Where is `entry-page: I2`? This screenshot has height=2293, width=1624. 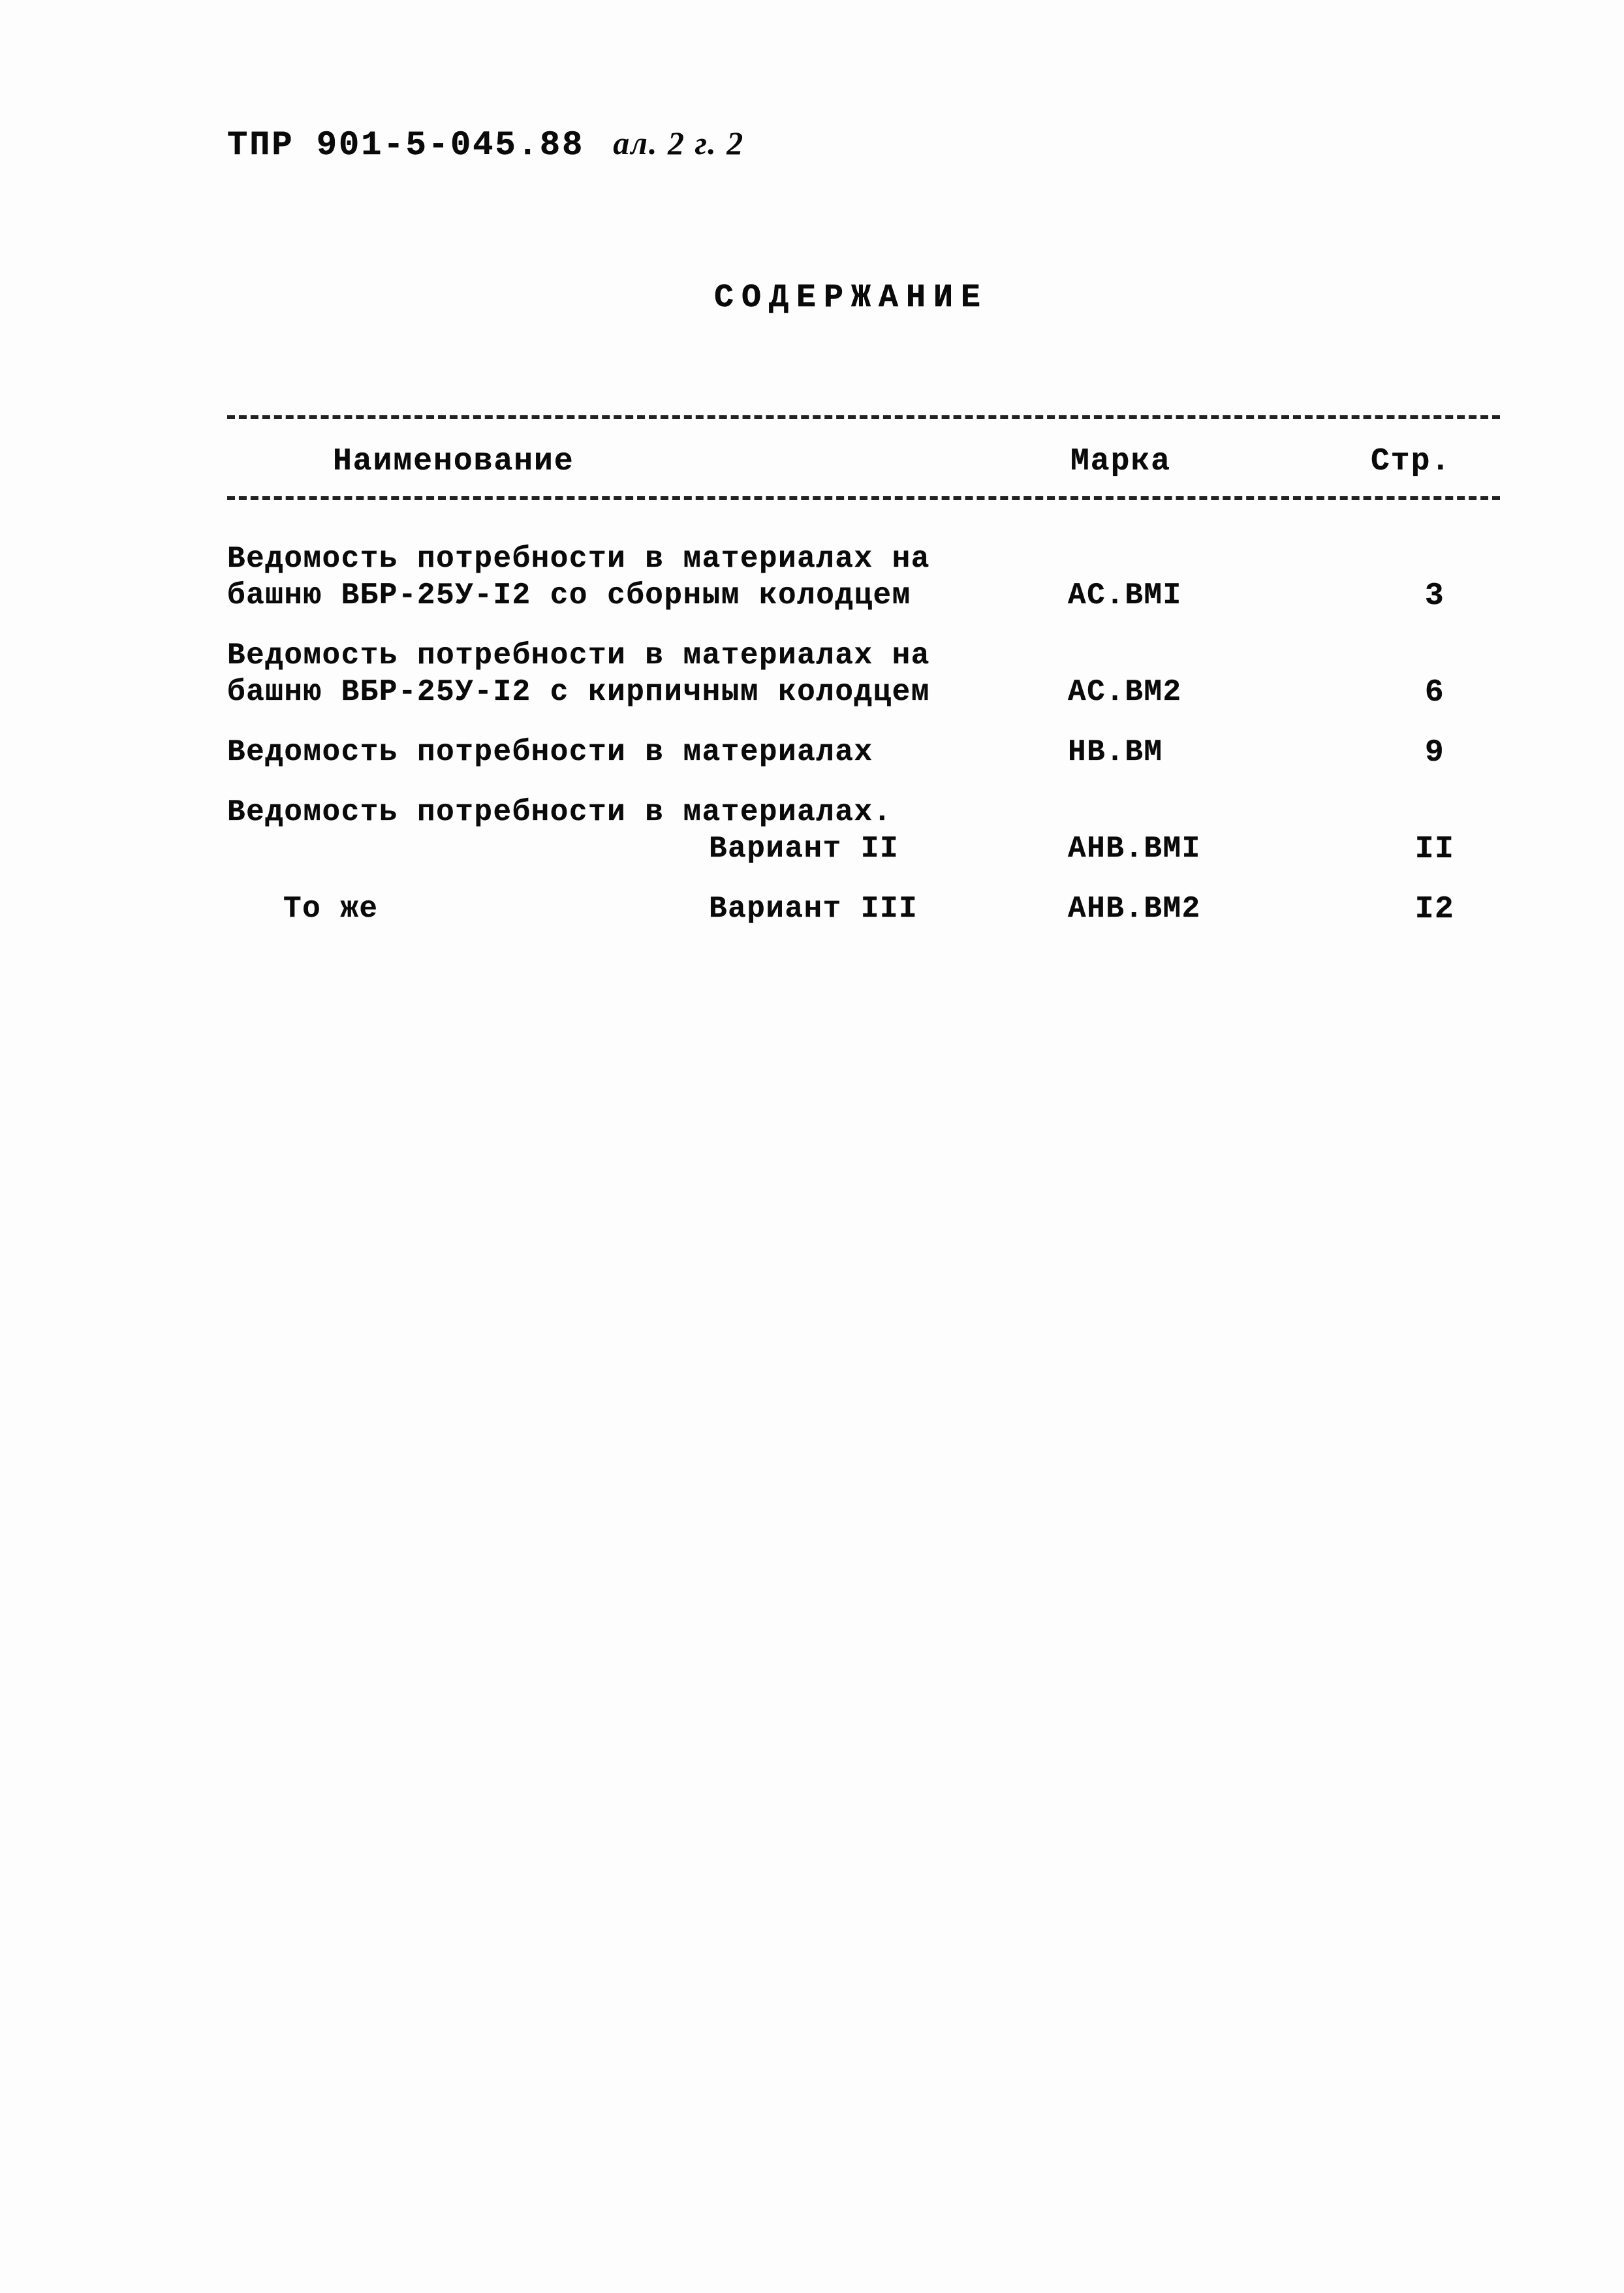
entry-page: I2 is located at coordinates (1435, 909).